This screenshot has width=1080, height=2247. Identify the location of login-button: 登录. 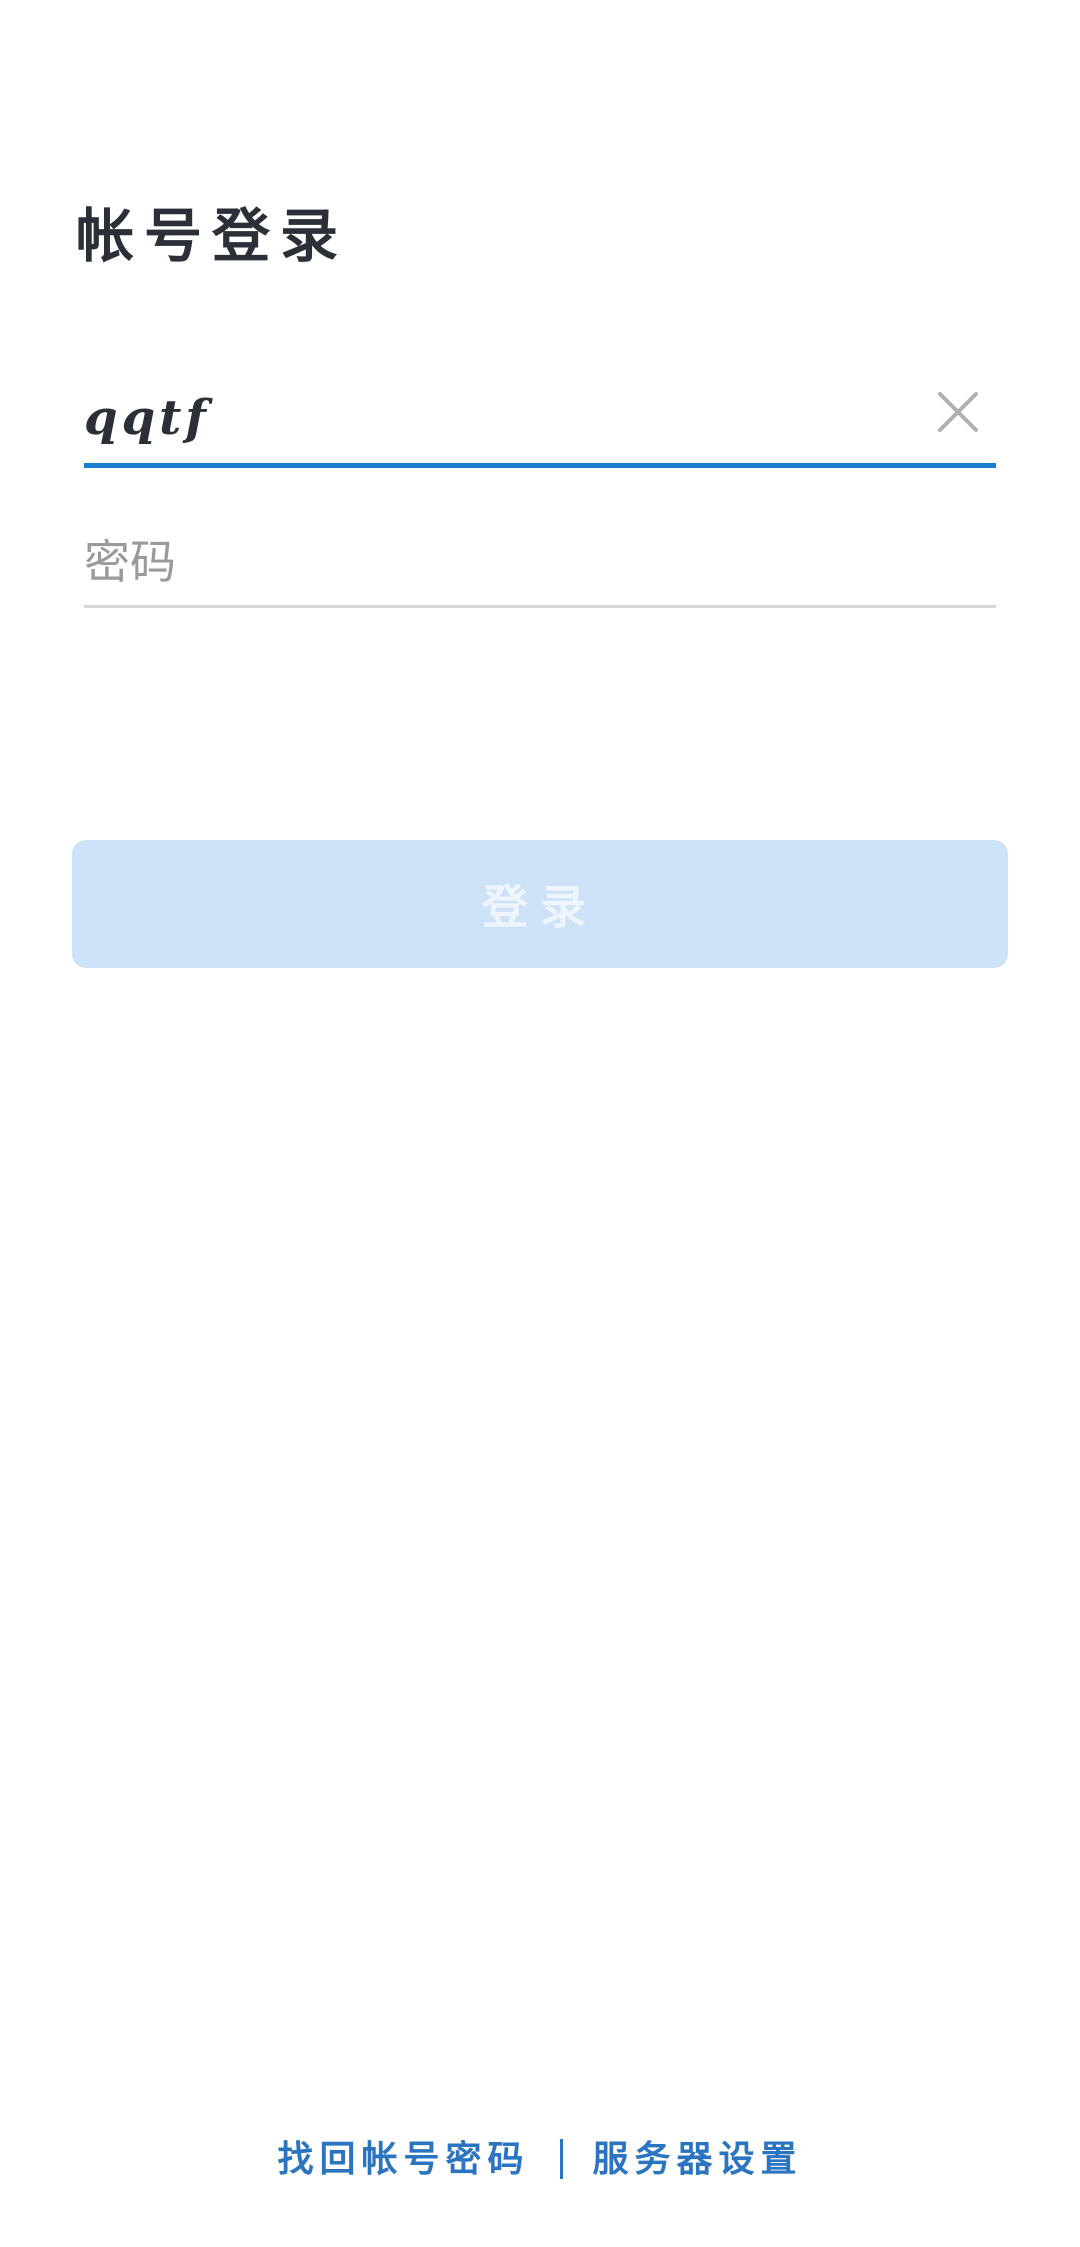
(540, 904).